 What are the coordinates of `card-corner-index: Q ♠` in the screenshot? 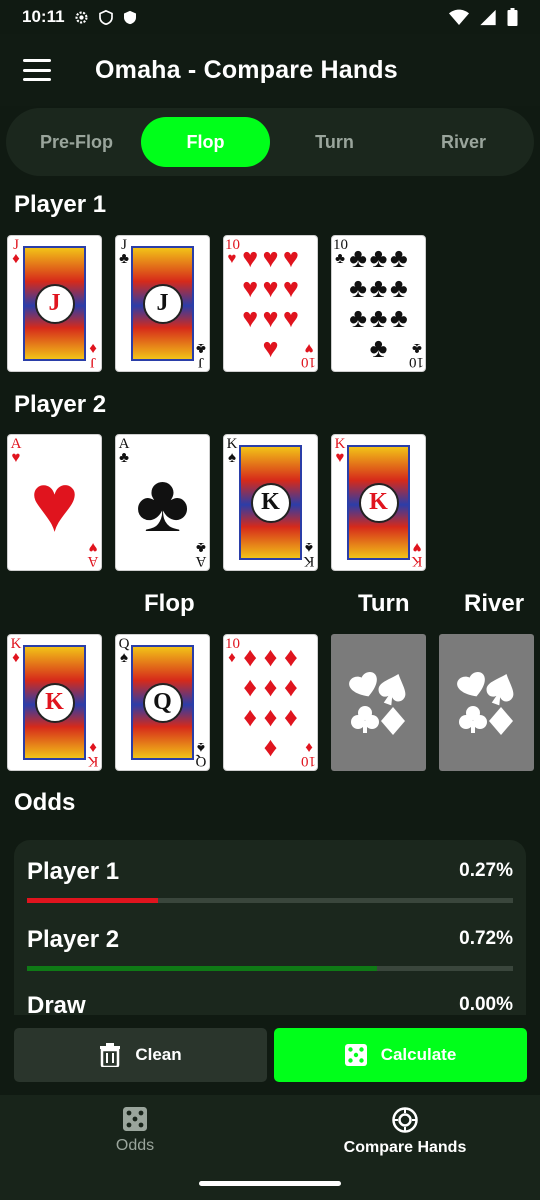 It's located at (201, 754).